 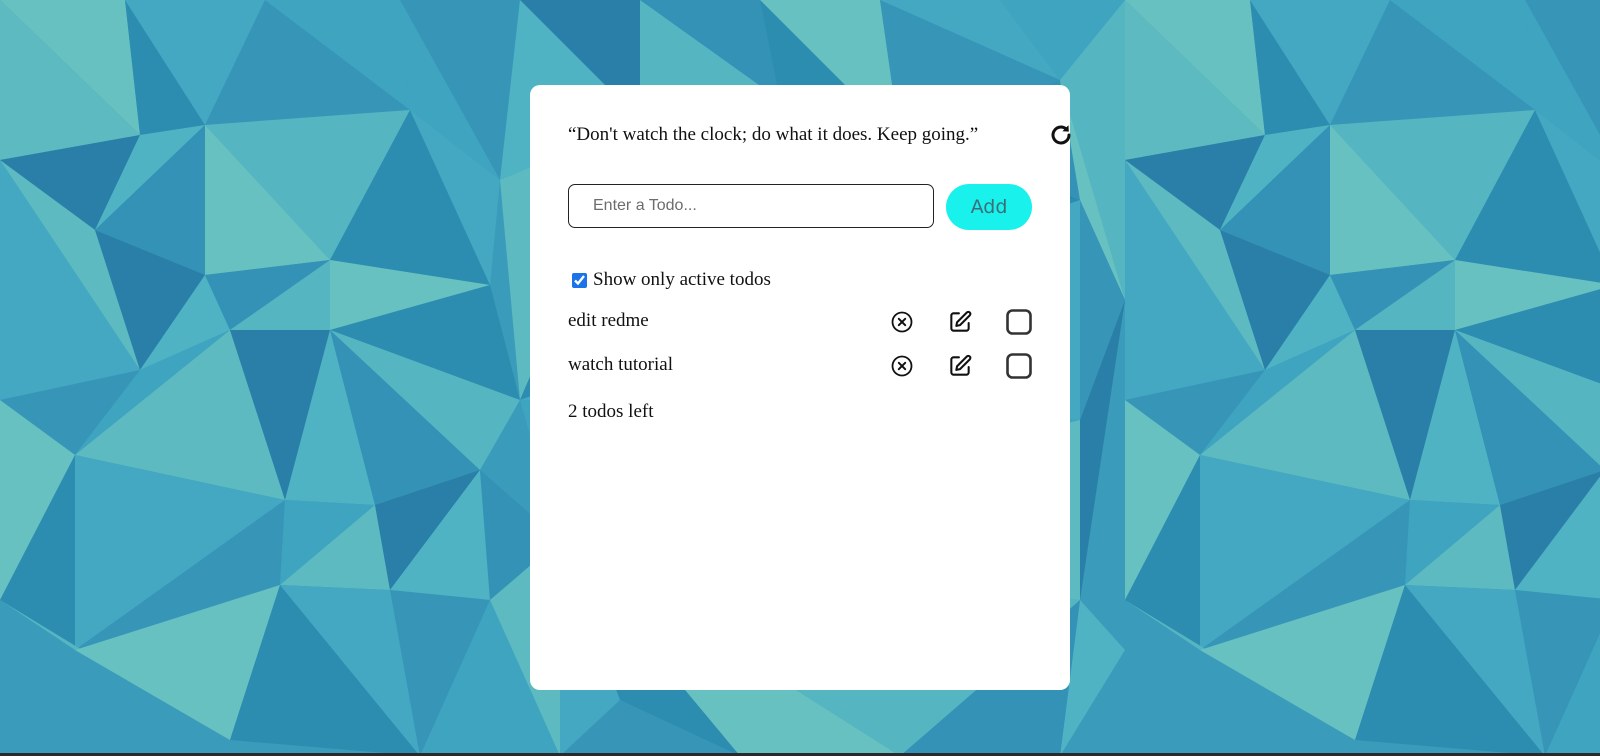 I want to click on todo-list: edit redme watch tutorial, so click(x=803, y=345).